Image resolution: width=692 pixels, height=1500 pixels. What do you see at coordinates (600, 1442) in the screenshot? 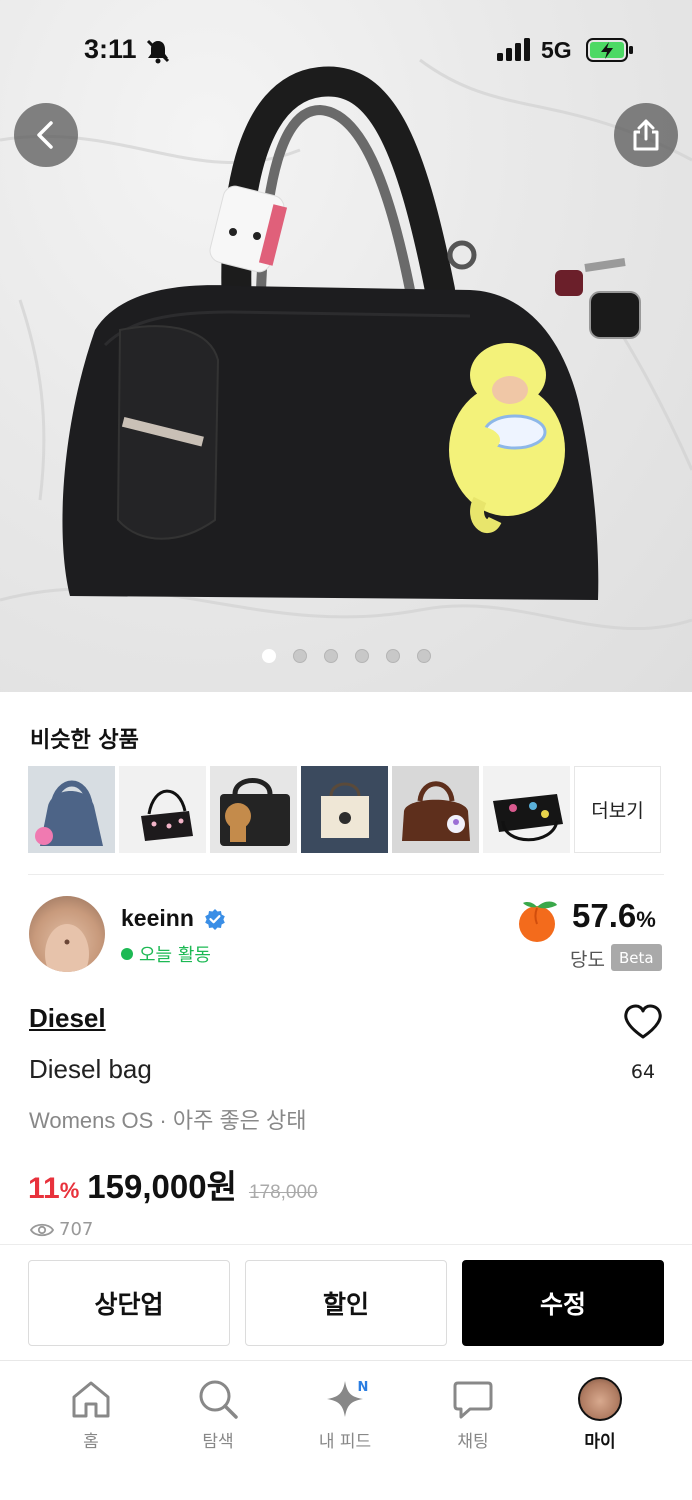
I see `tab-my-label: 마이` at bounding box center [600, 1442].